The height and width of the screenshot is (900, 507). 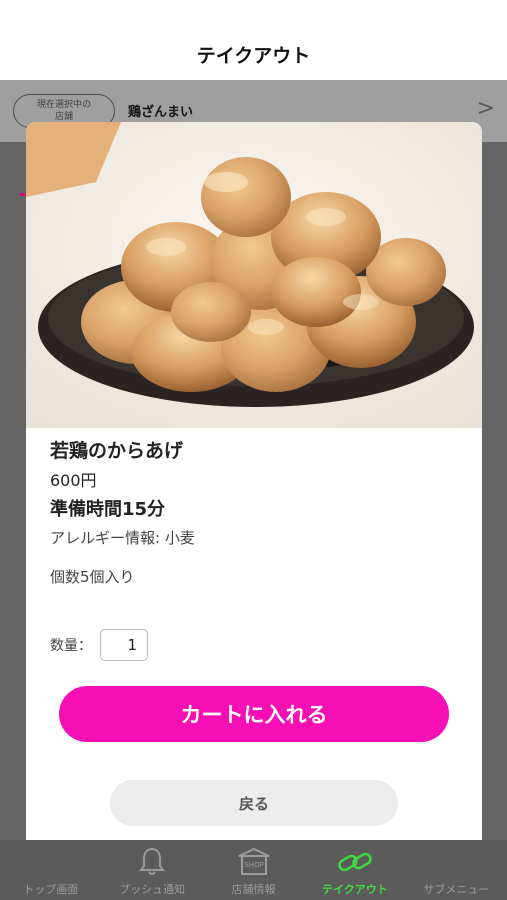 I want to click on tab-push: プッシュ通知, so click(x=151, y=870).